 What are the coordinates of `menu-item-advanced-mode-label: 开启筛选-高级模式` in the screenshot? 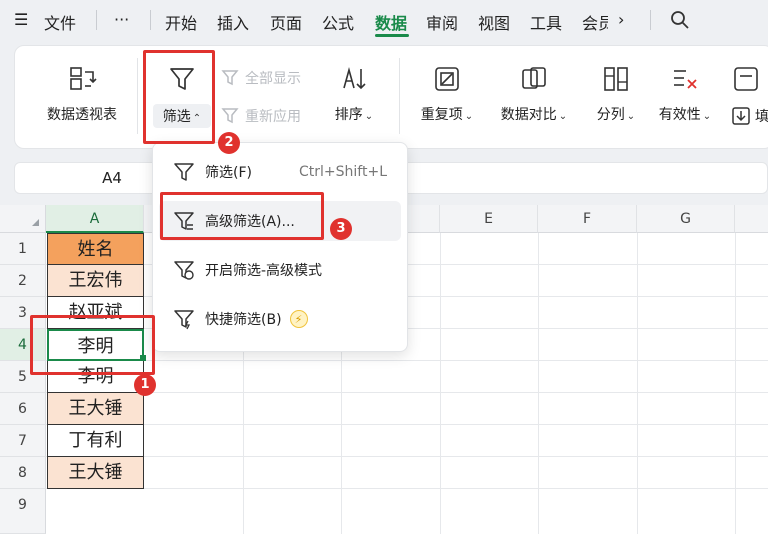 It's located at (264, 271).